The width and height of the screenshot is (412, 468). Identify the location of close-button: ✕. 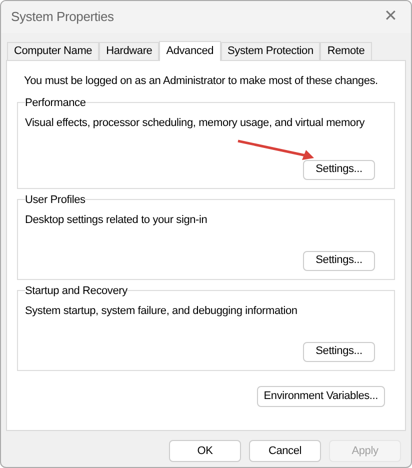
(390, 17).